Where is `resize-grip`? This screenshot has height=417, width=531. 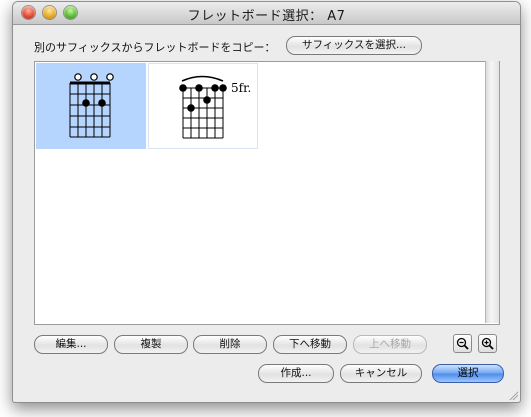 resize-grip is located at coordinates (513, 395).